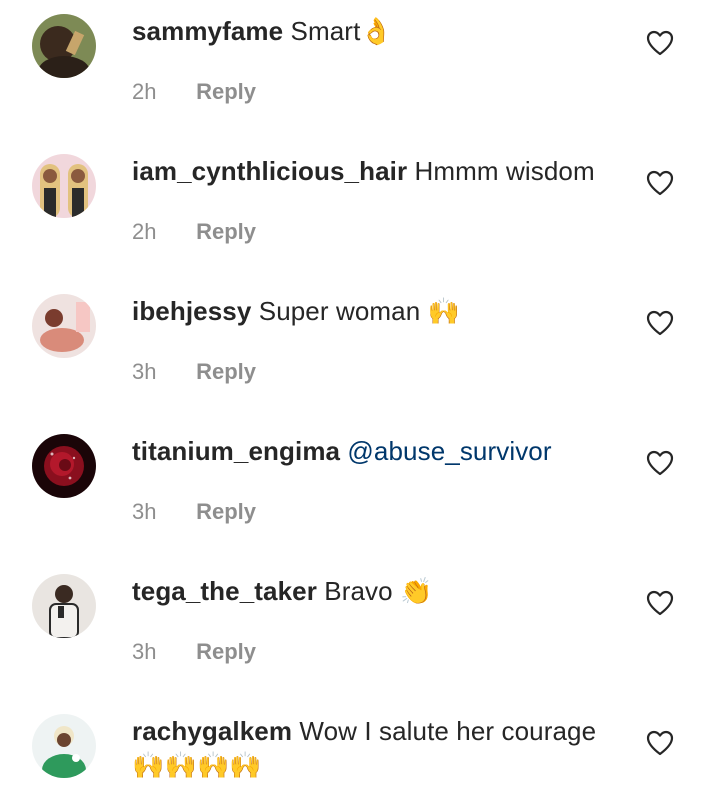 The height and width of the screenshot is (800, 720). I want to click on ok-hand-emoji-icon: 👌, so click(376, 32).